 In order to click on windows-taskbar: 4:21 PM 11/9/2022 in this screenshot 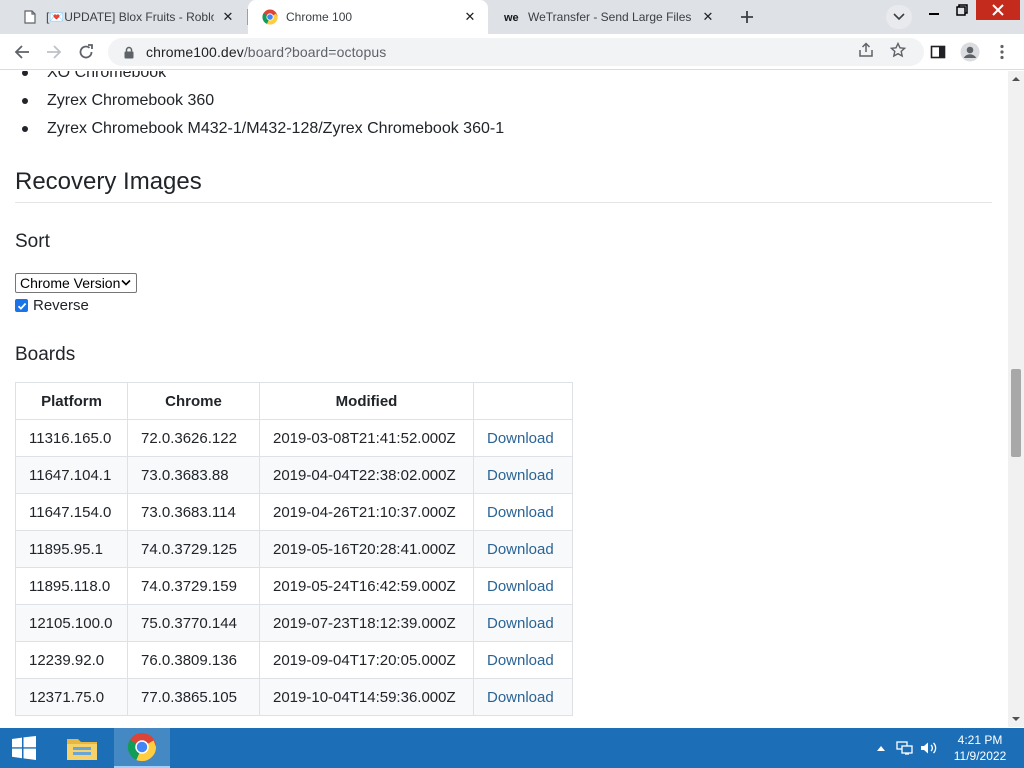, I will do `click(512, 748)`.